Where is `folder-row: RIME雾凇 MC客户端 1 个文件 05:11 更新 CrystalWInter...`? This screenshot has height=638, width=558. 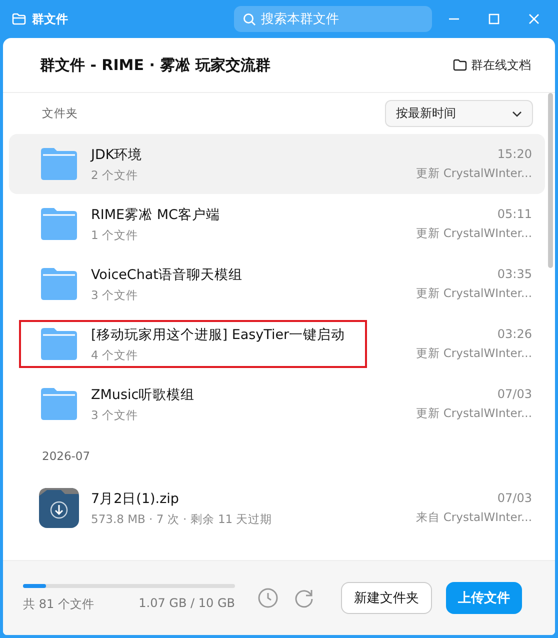
folder-row: RIME雾凇 MC客户端 1 个文件 05:11 更新 CrystalWInter... is located at coordinates (277, 224).